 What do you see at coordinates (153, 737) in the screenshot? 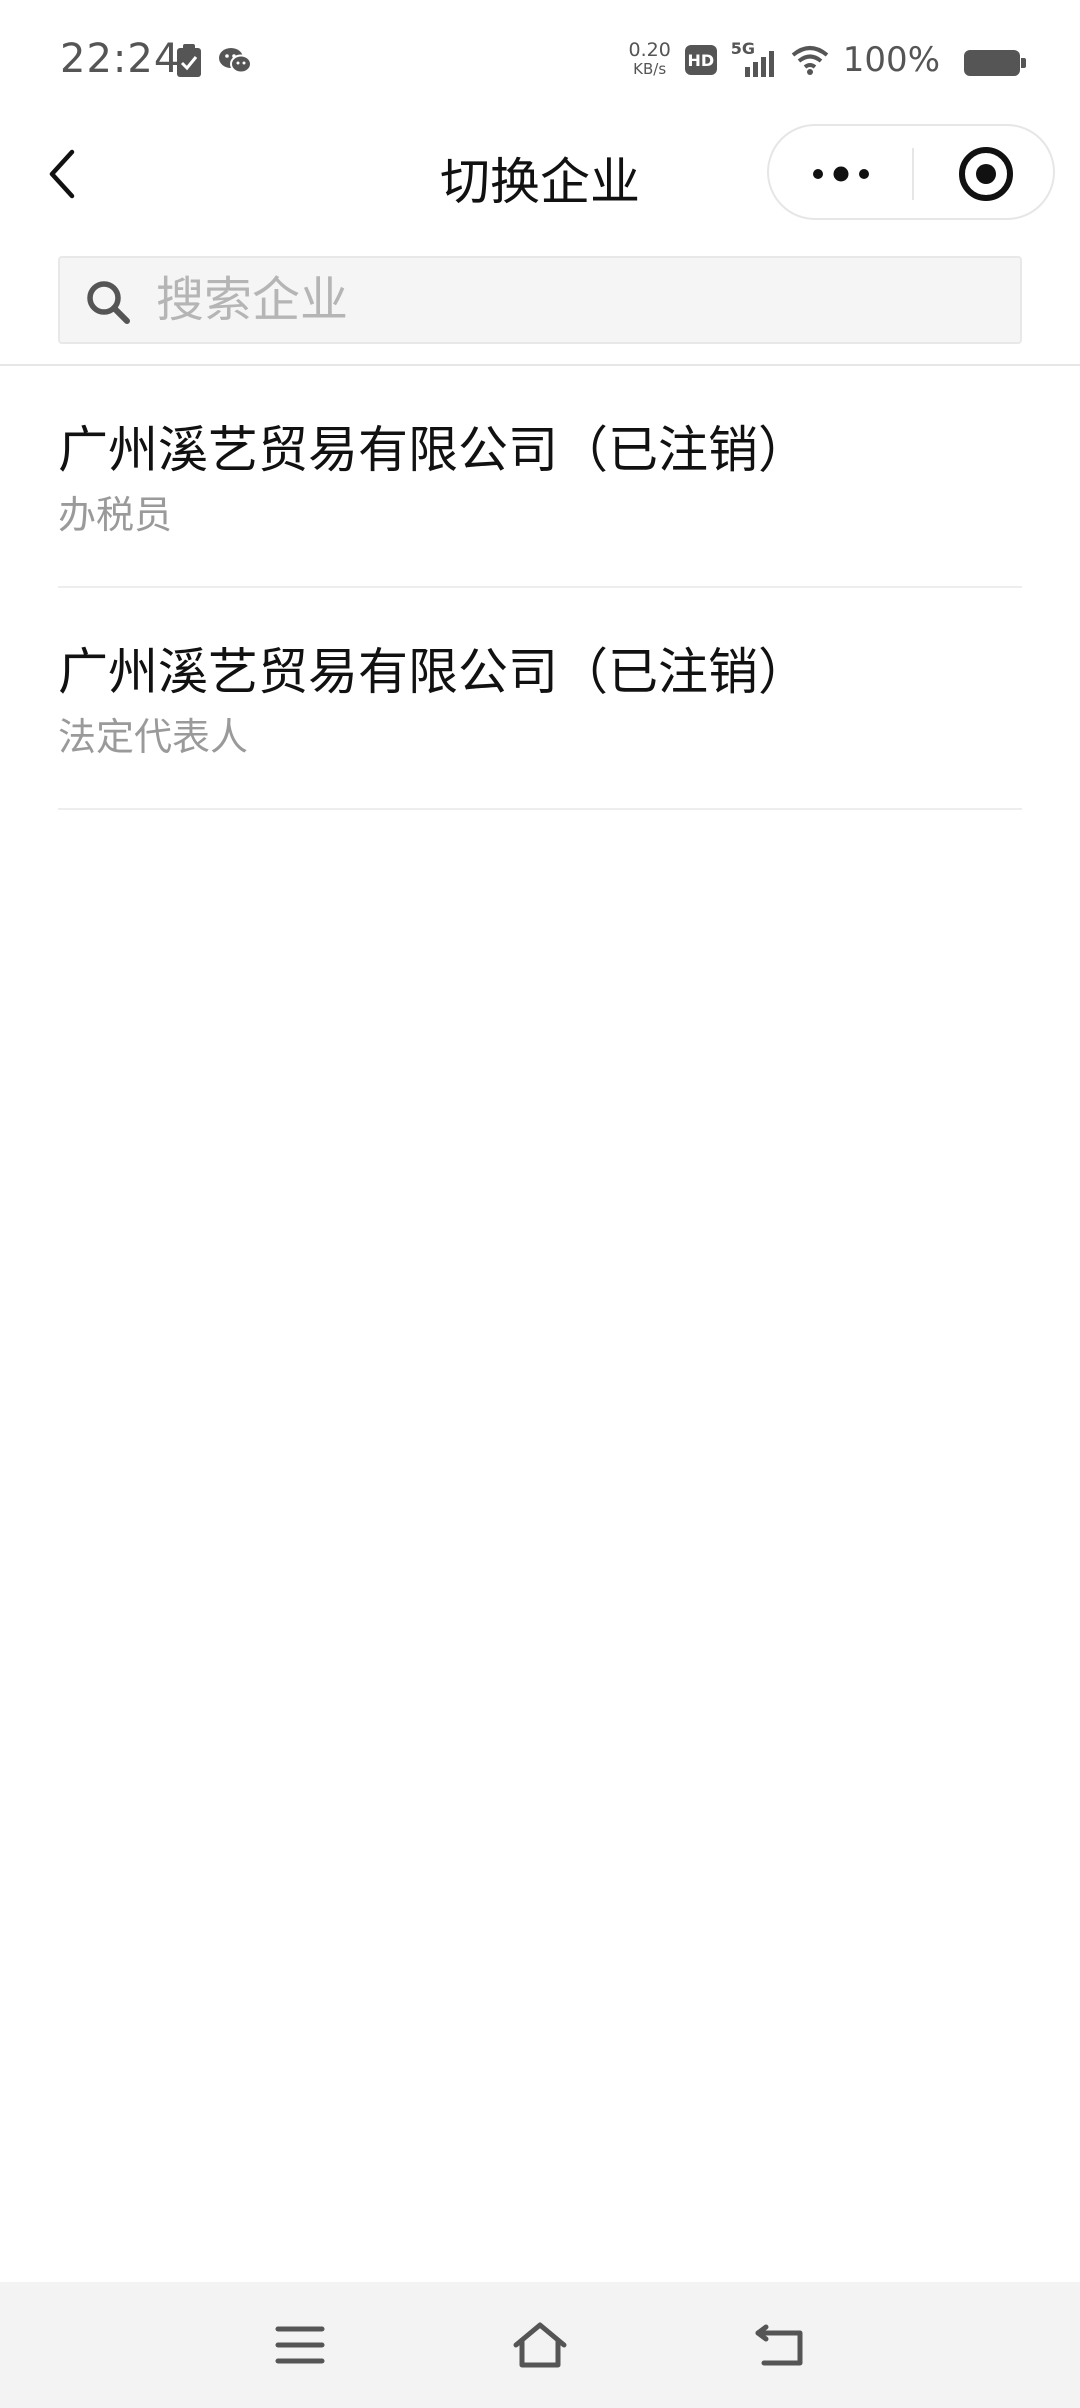
I see `company-role: 法定代表人` at bounding box center [153, 737].